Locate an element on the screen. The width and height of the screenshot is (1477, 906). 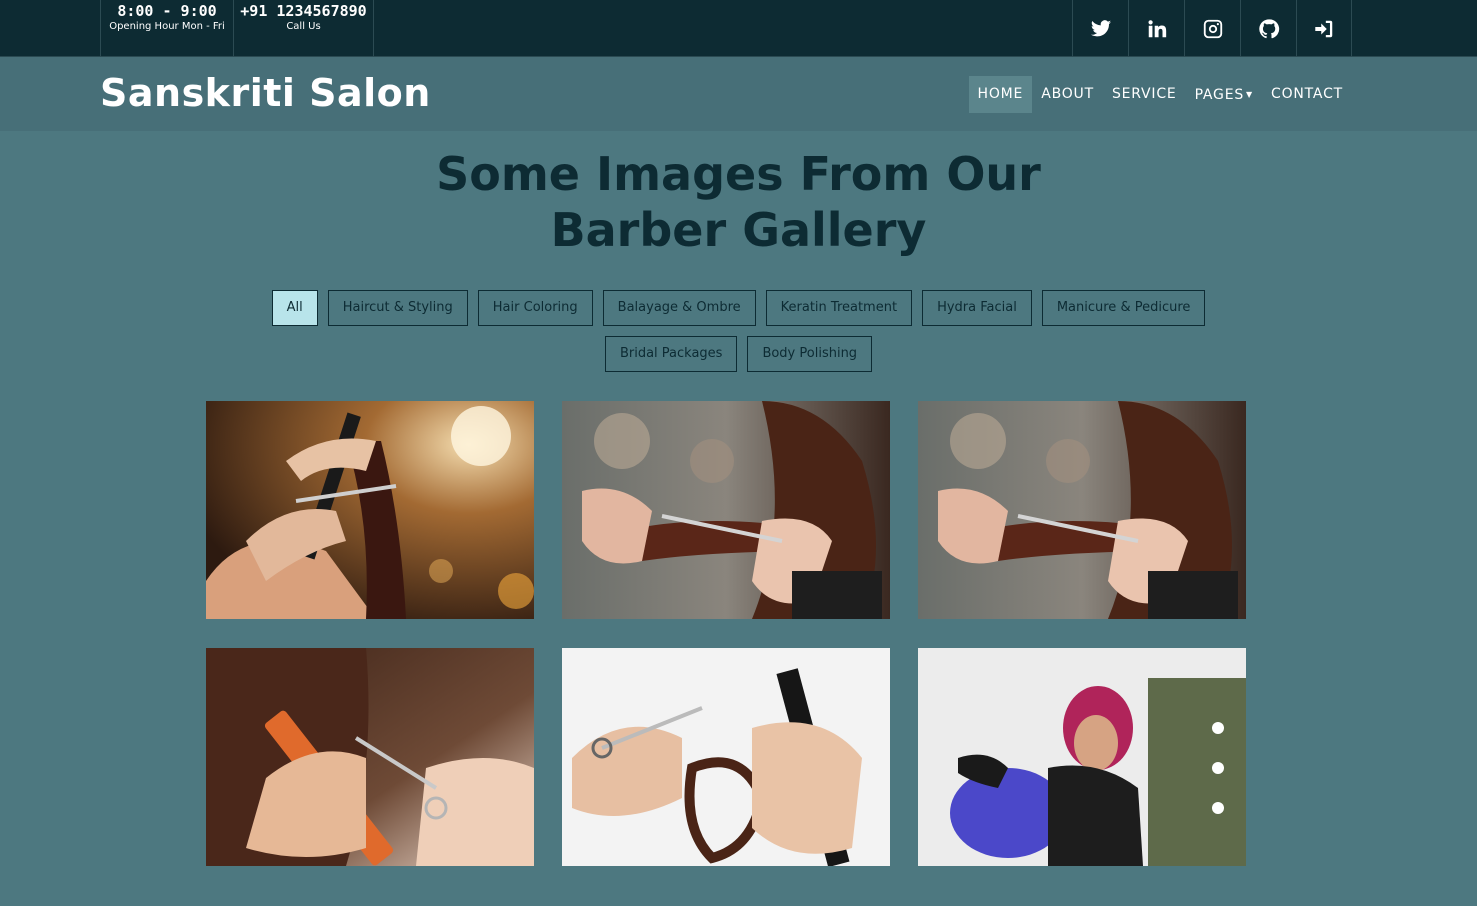
opening-hours: 8:00 - 9:00 Opening Hour Mon - Fri is located at coordinates (167, 28).